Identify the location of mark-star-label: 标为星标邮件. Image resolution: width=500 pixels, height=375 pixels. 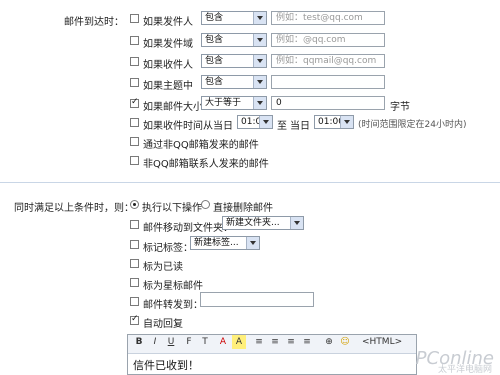
(173, 286).